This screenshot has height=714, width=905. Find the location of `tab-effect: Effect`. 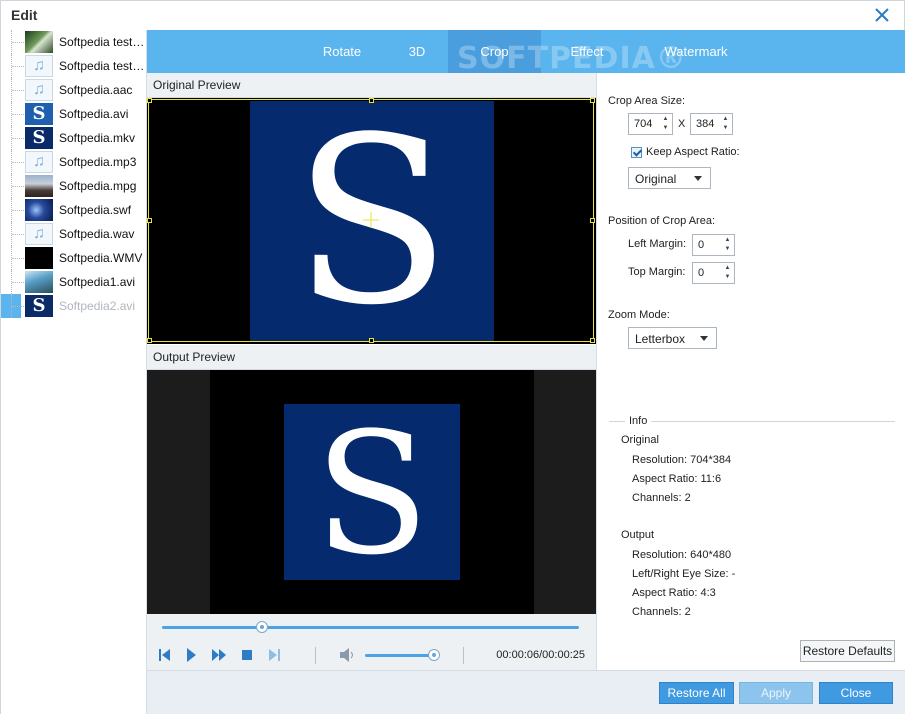

tab-effect: Effect is located at coordinates (587, 51).